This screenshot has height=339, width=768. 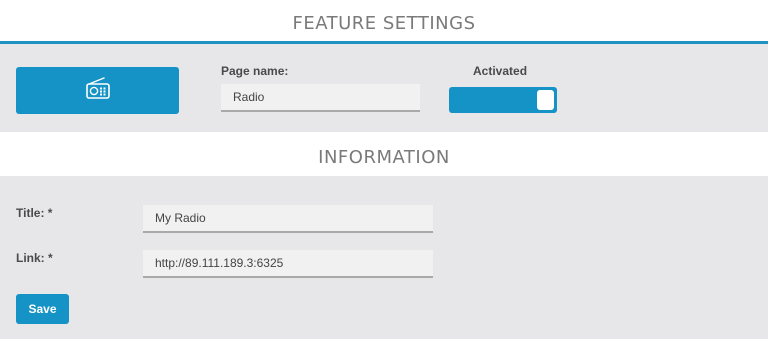 I want to click on activated-toggle, so click(x=503, y=100).